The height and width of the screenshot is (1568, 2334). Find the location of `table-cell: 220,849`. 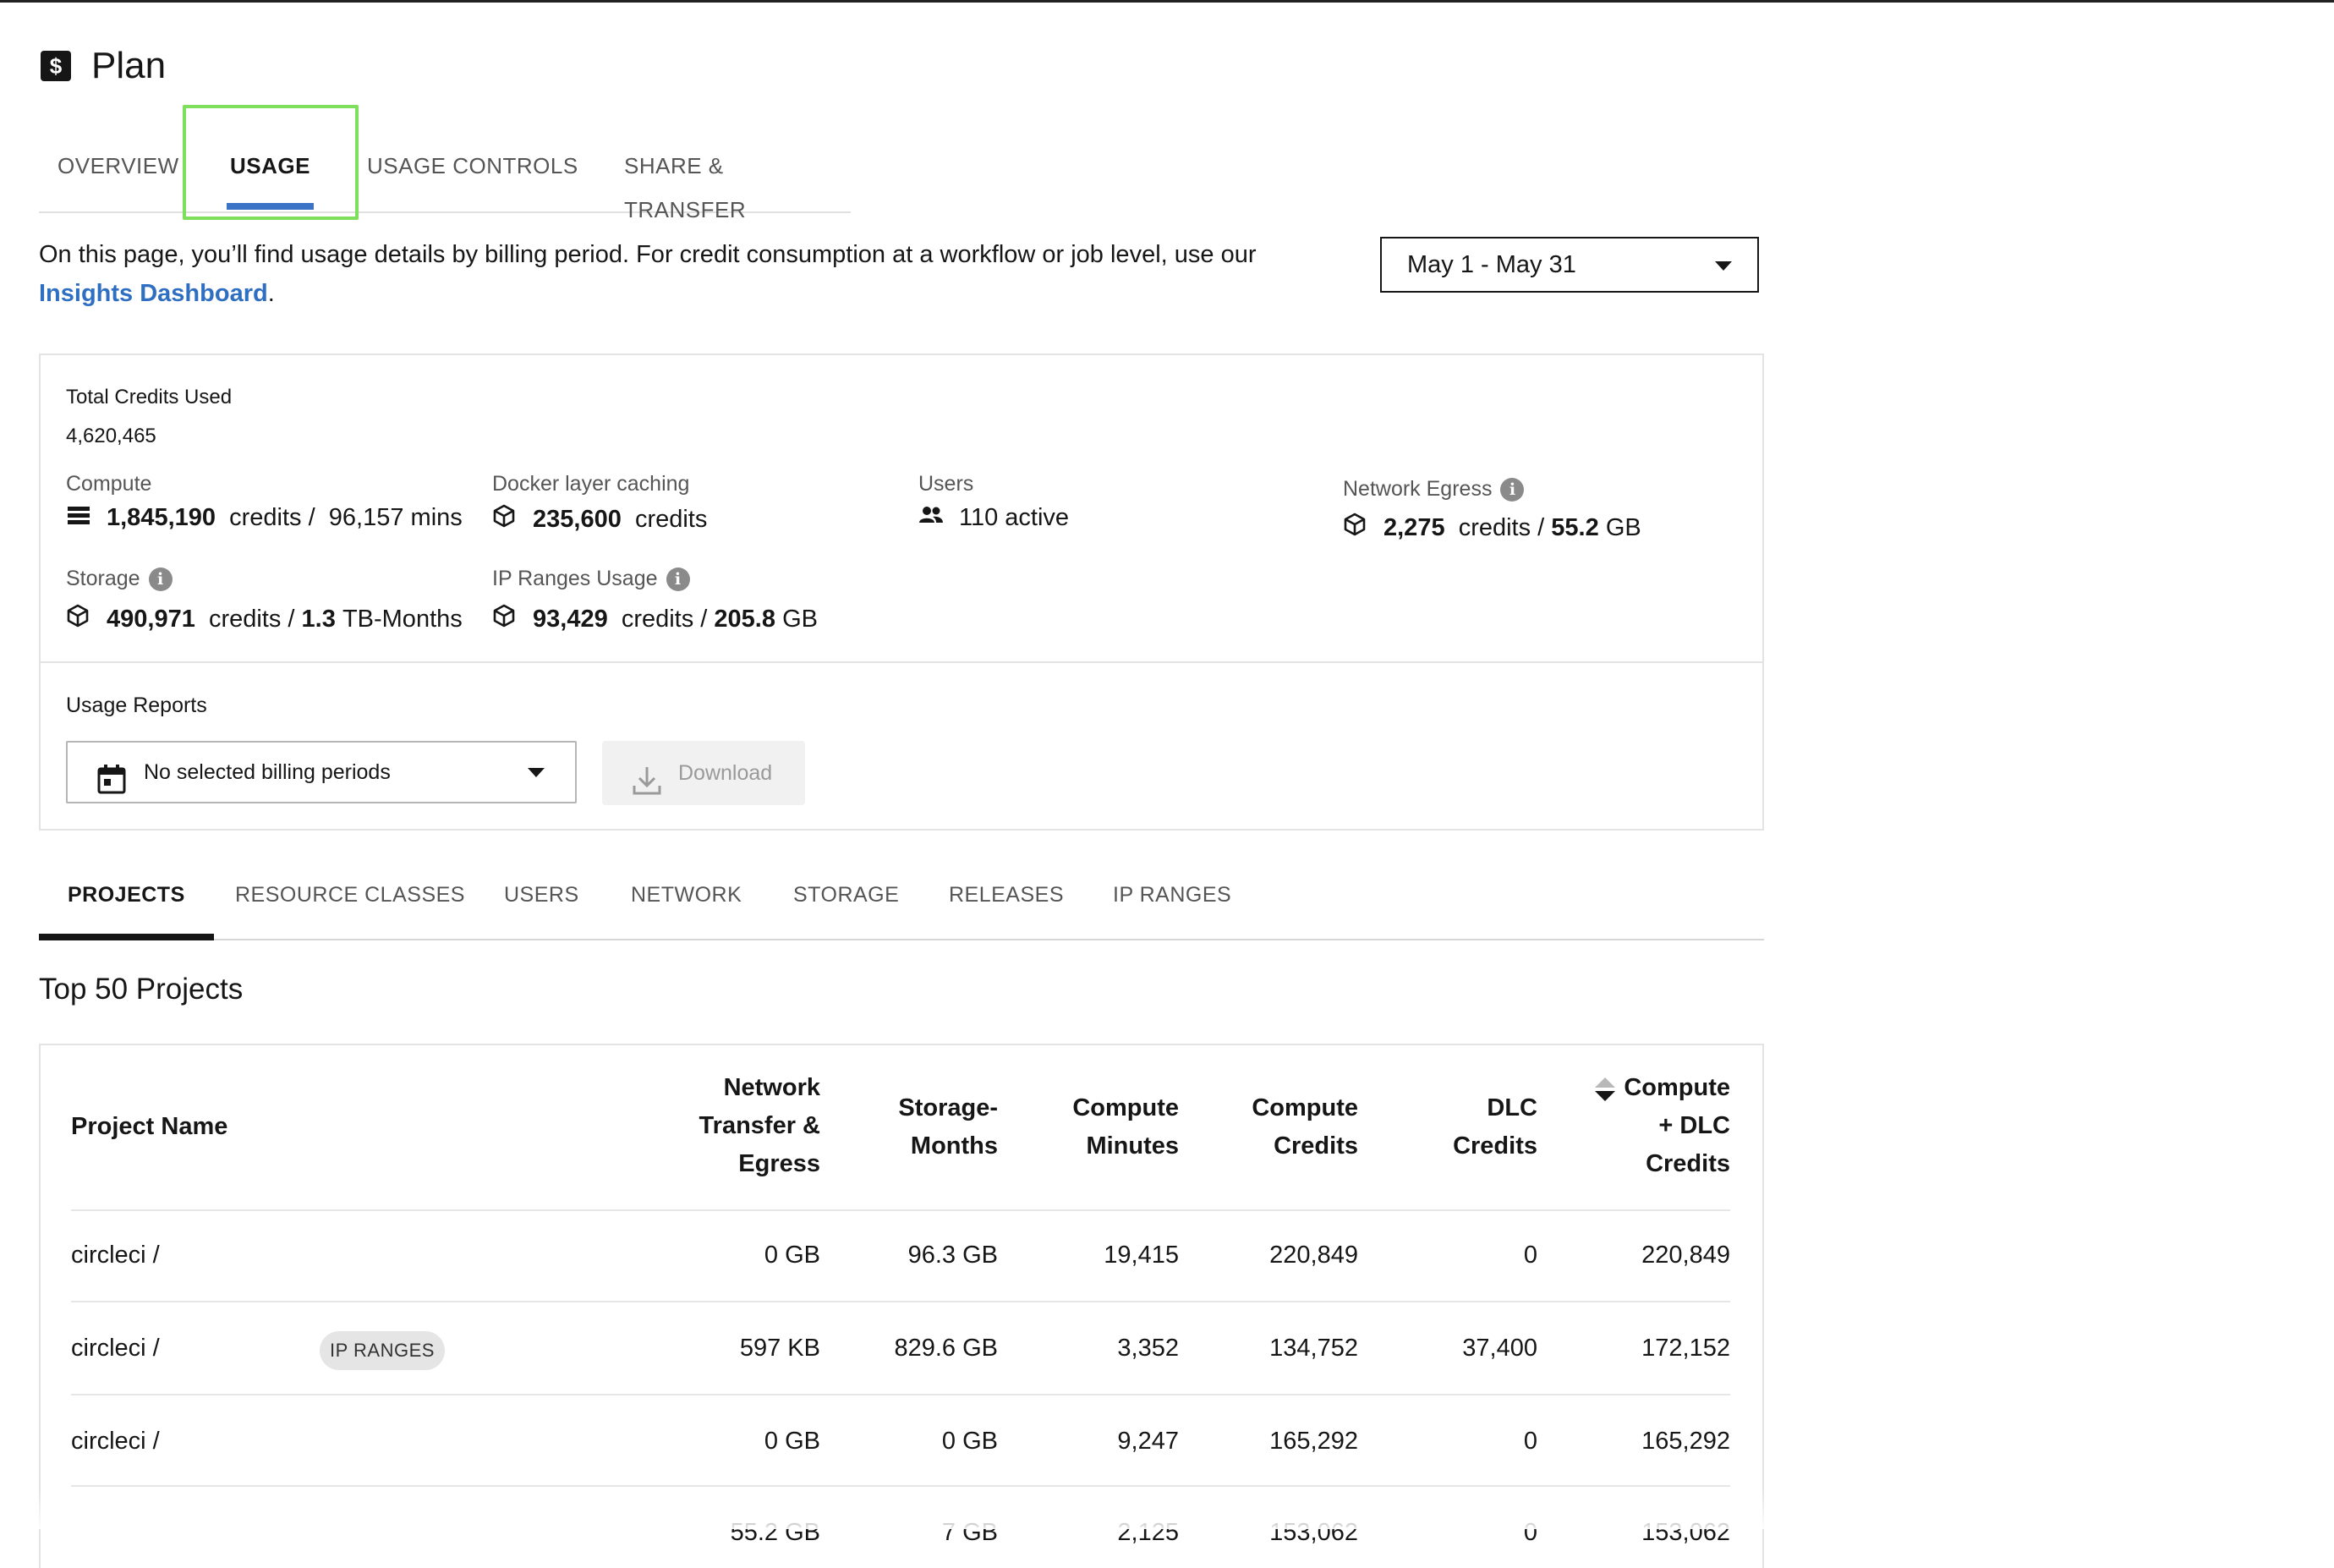

table-cell: 220,849 is located at coordinates (1685, 1255).